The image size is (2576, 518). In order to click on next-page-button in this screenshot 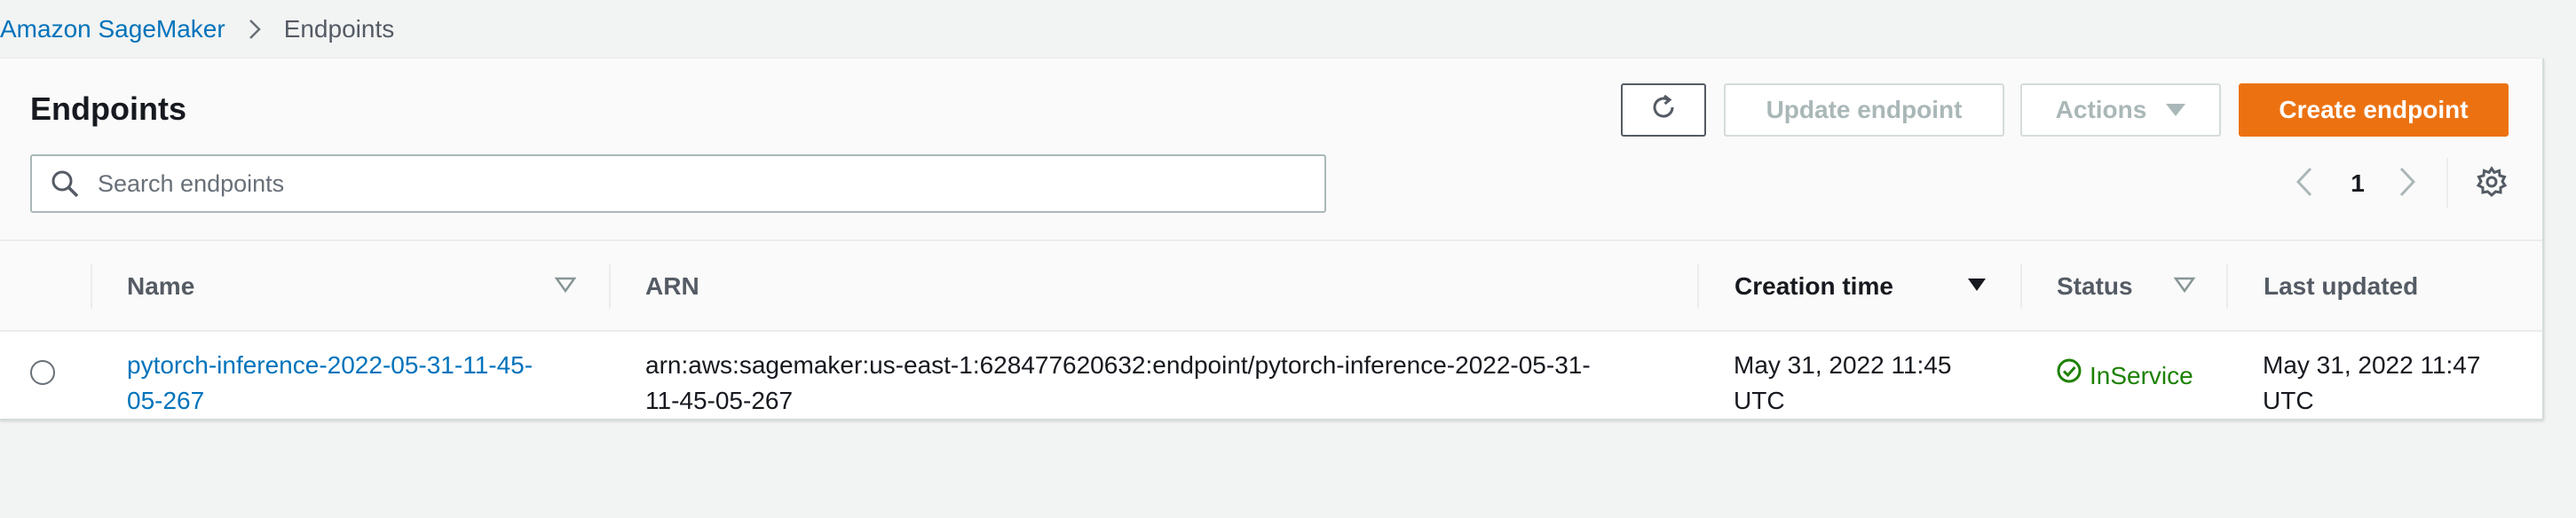, I will do `click(2407, 183)`.